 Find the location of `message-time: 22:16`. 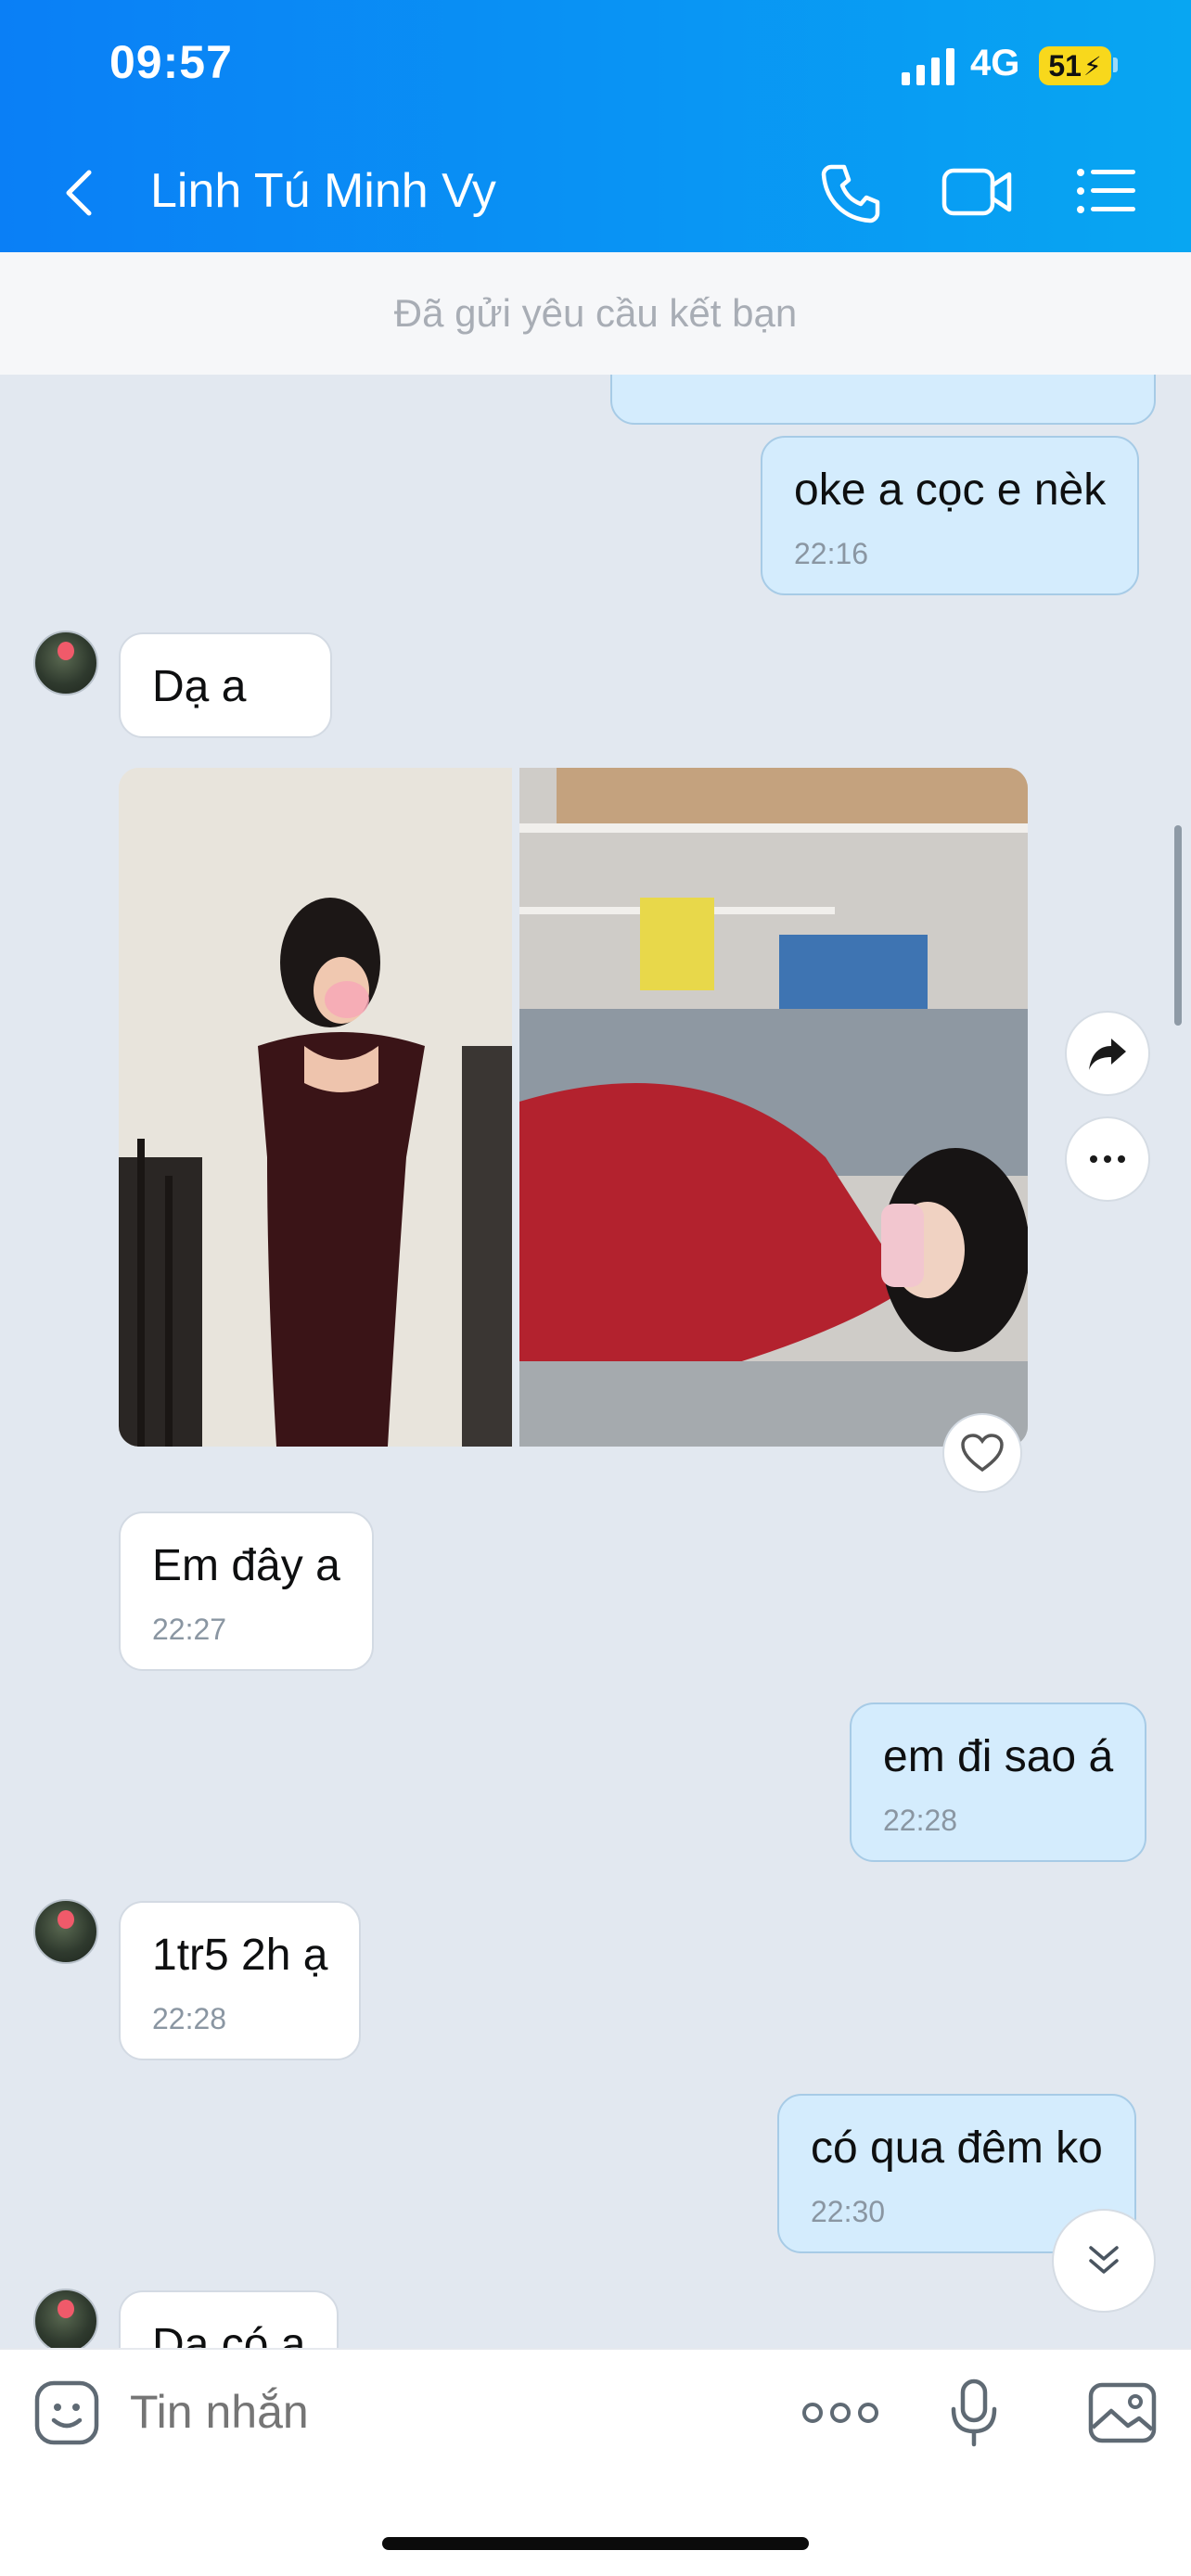

message-time: 22:16 is located at coordinates (831, 553).